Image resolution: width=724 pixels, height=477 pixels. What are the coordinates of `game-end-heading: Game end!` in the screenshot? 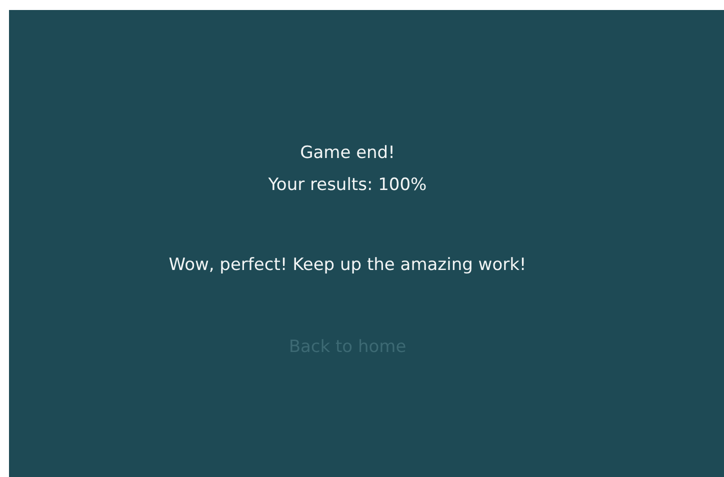 It's located at (347, 153).